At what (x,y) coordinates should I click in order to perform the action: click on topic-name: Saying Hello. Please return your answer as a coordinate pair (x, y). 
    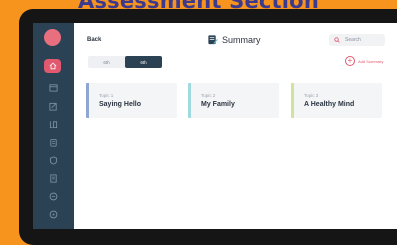
    Looking at the image, I should click on (120, 104).